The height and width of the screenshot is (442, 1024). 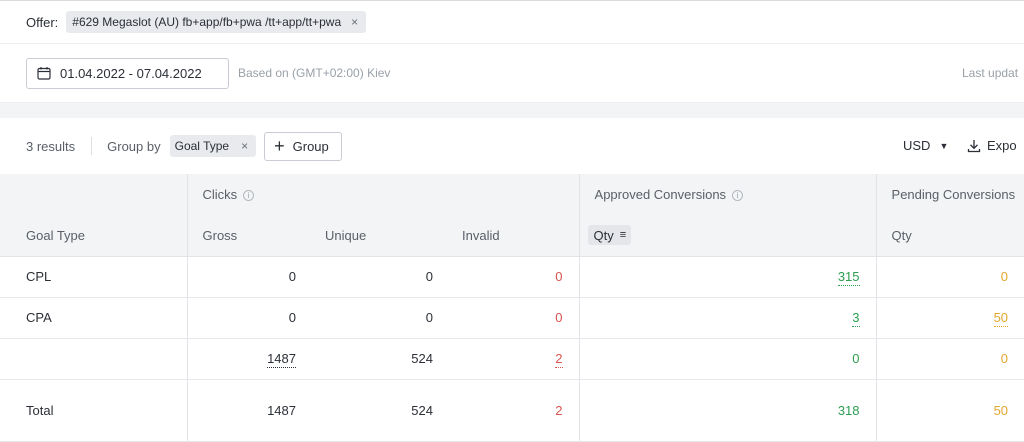 What do you see at coordinates (559, 359) in the screenshot?
I see `invalid-value: 2` at bounding box center [559, 359].